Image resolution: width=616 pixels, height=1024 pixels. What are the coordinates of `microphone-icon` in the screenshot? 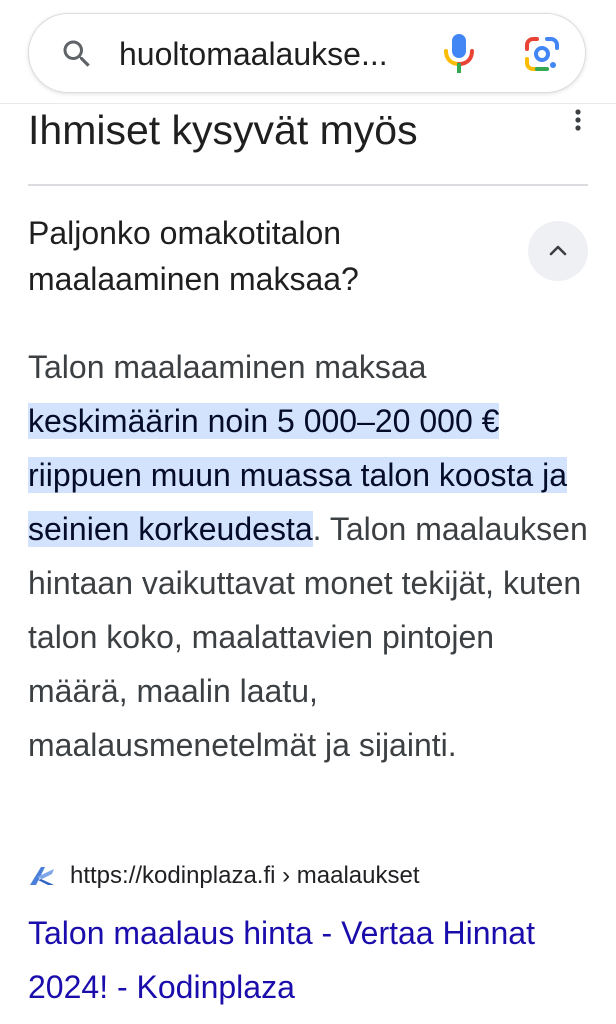 It's located at (459, 54).